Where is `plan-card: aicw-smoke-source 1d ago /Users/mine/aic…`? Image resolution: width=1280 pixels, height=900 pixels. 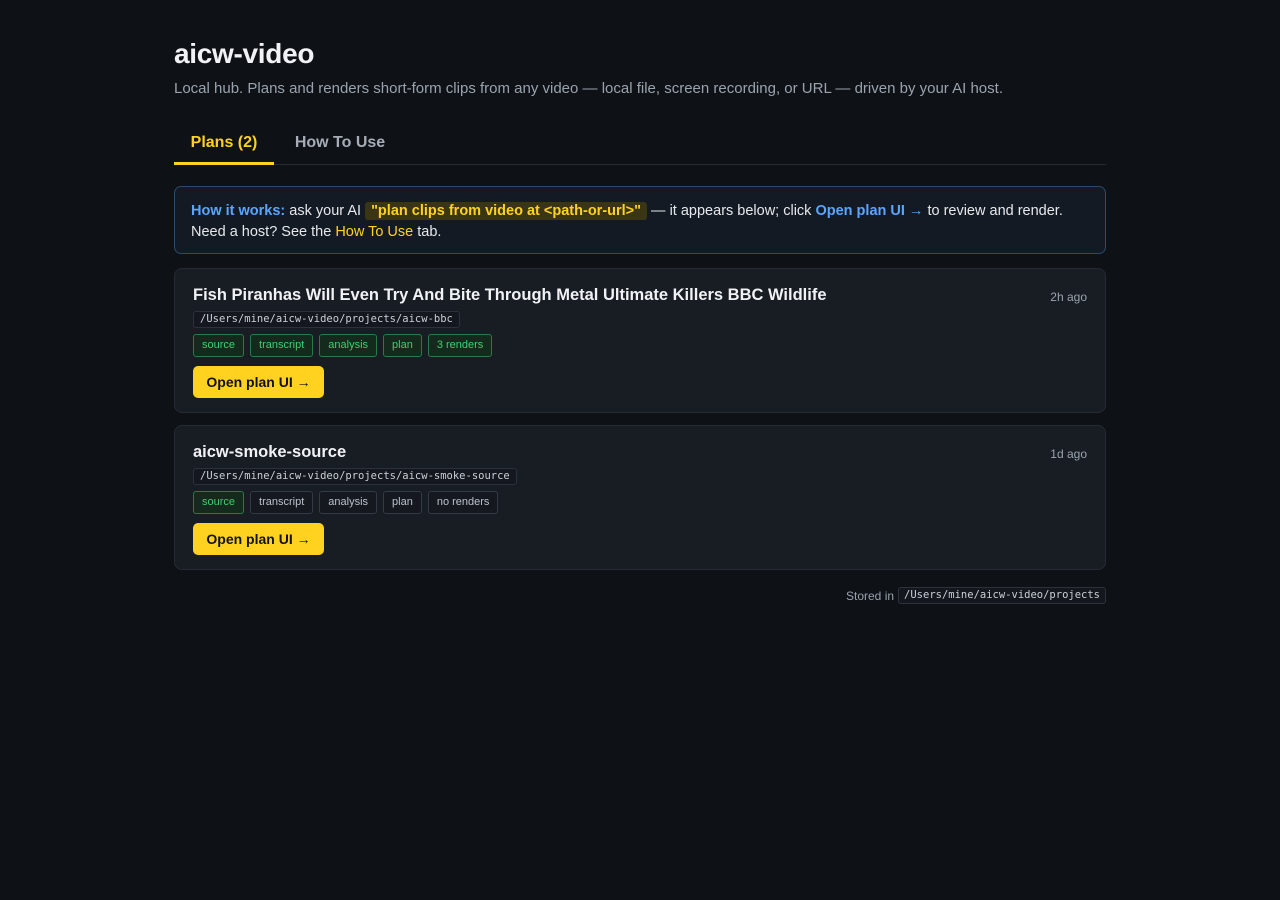
plan-card: aicw-smoke-source 1d ago /Users/mine/aic… is located at coordinates (640, 497).